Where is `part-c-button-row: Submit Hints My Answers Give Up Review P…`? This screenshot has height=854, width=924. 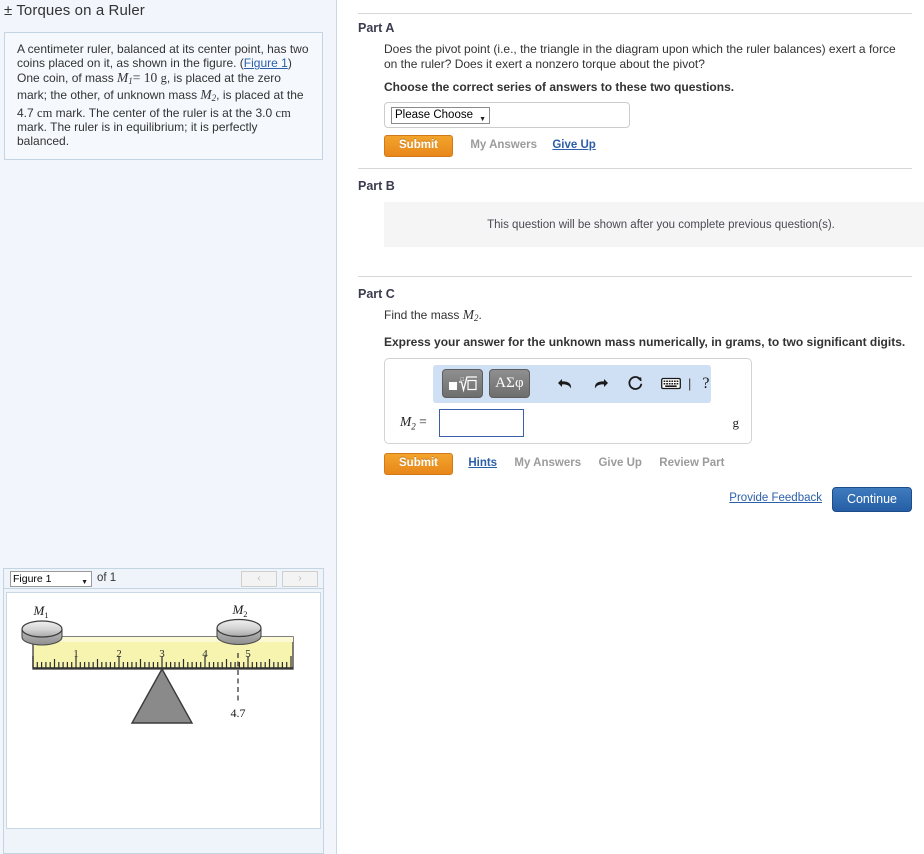 part-c-button-row: Submit Hints My Answers Give Up Review P… is located at coordinates (648, 463).